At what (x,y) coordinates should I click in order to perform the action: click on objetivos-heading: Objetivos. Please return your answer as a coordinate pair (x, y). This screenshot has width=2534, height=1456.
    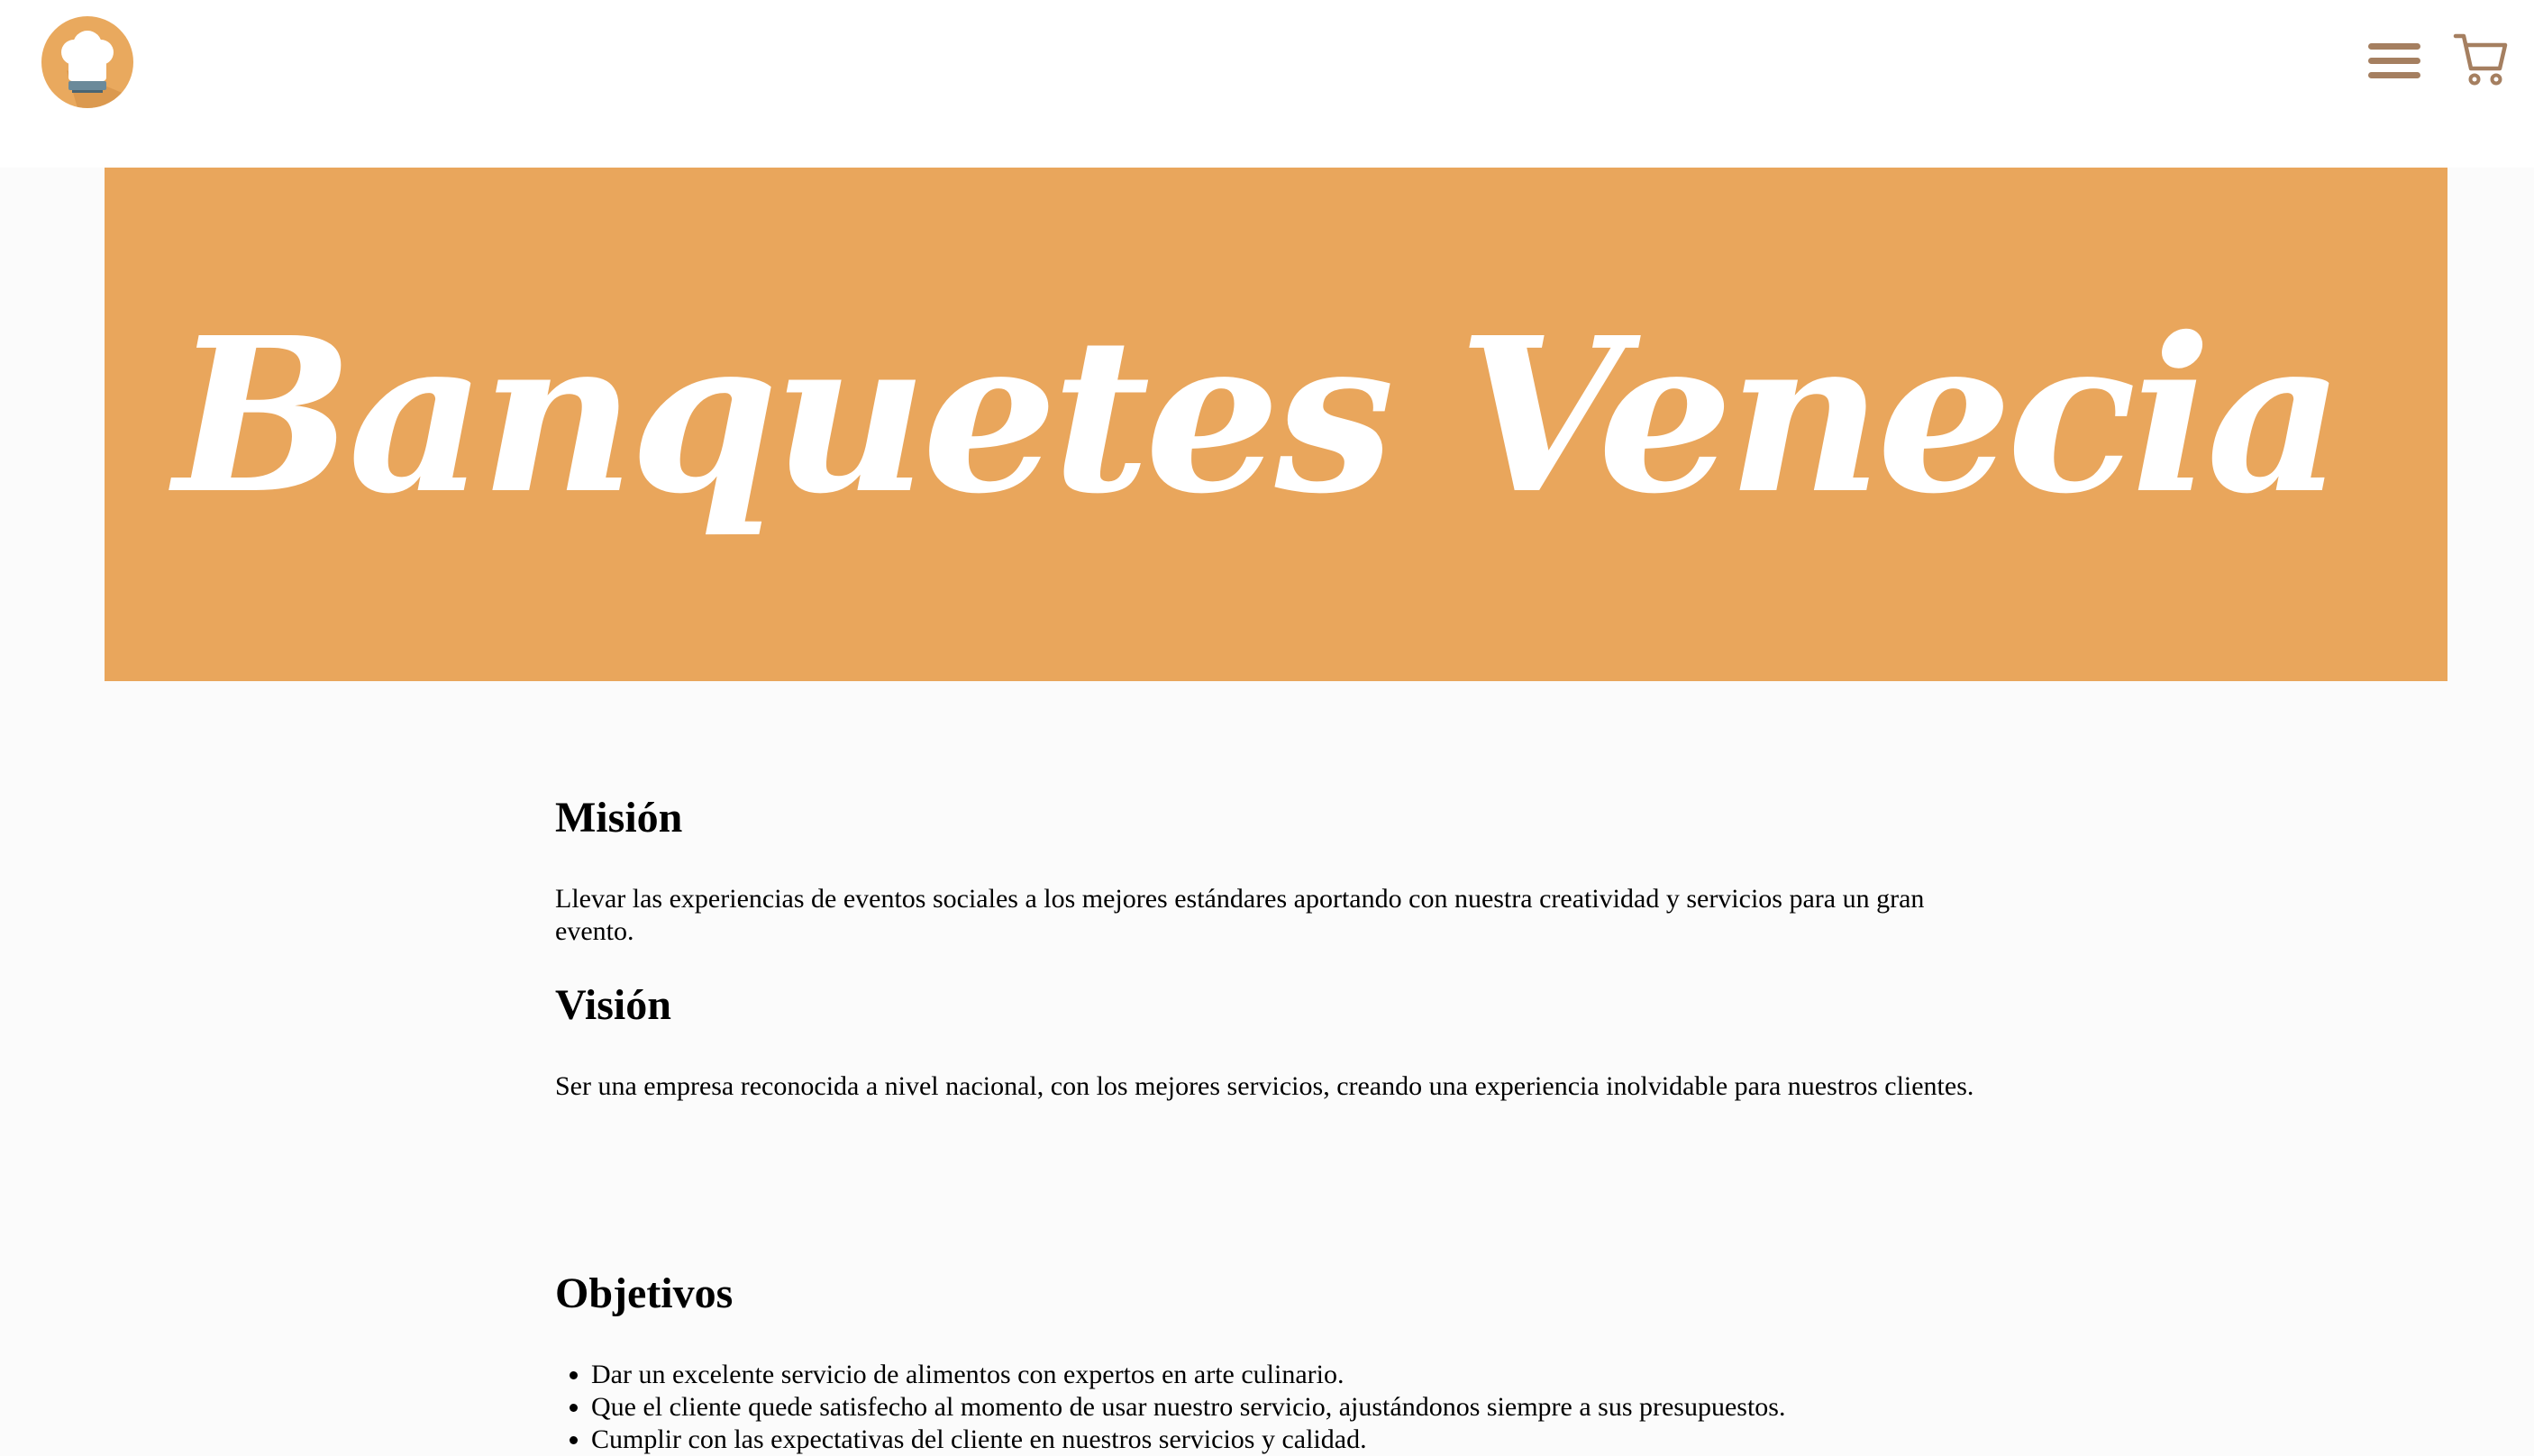
    Looking at the image, I should click on (644, 1293).